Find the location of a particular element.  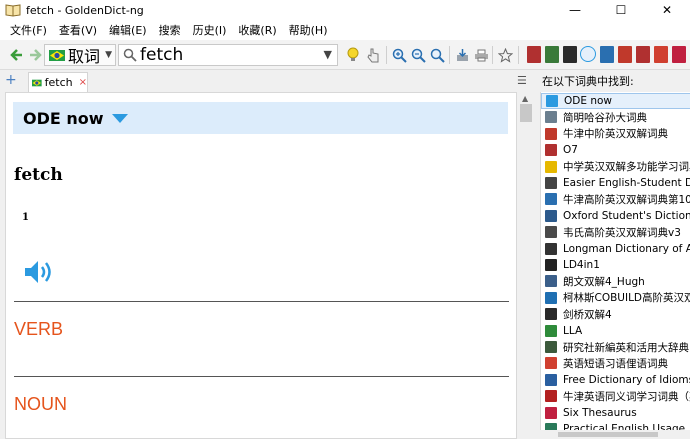

search-history-dropdown-icon: ▼ is located at coordinates (328, 54).